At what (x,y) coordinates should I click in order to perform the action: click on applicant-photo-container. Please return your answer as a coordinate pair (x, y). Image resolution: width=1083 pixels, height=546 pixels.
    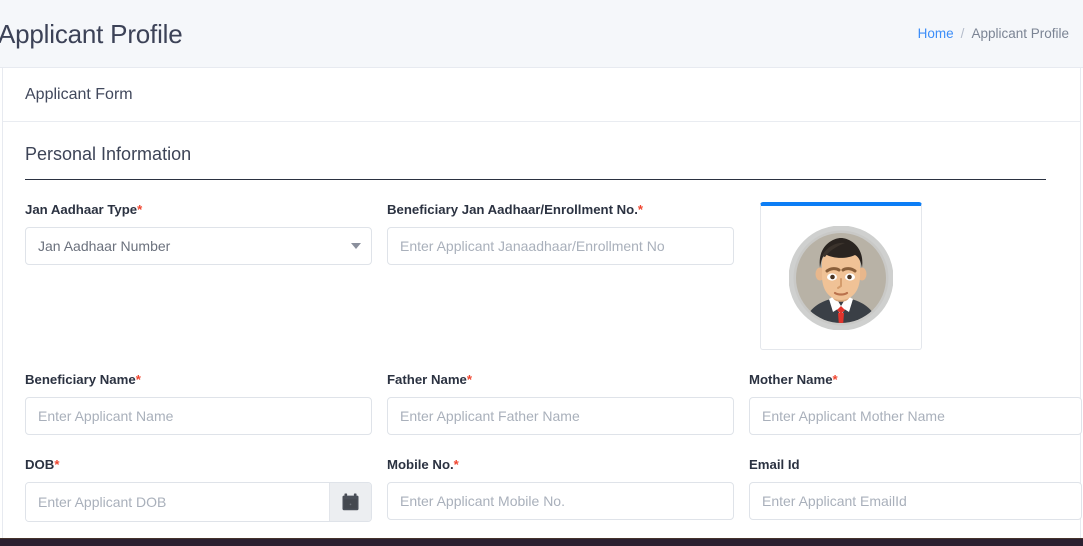
    Looking at the image, I should click on (841, 276).